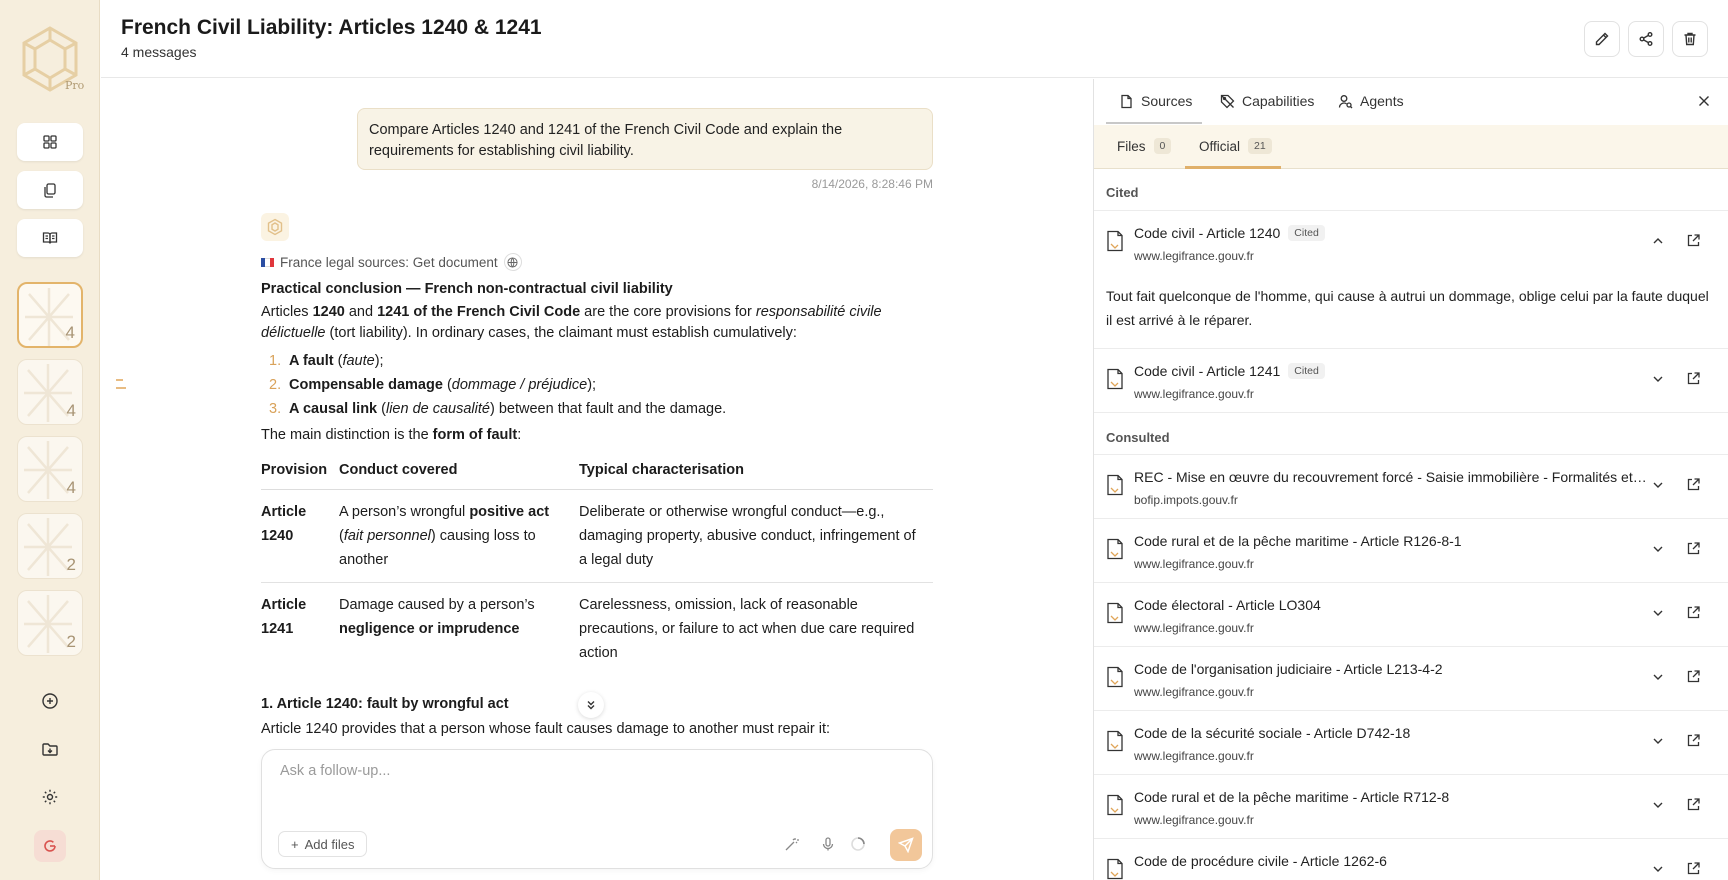 The width and height of the screenshot is (1728, 880). I want to click on add-files-button: + Add files, so click(323, 844).